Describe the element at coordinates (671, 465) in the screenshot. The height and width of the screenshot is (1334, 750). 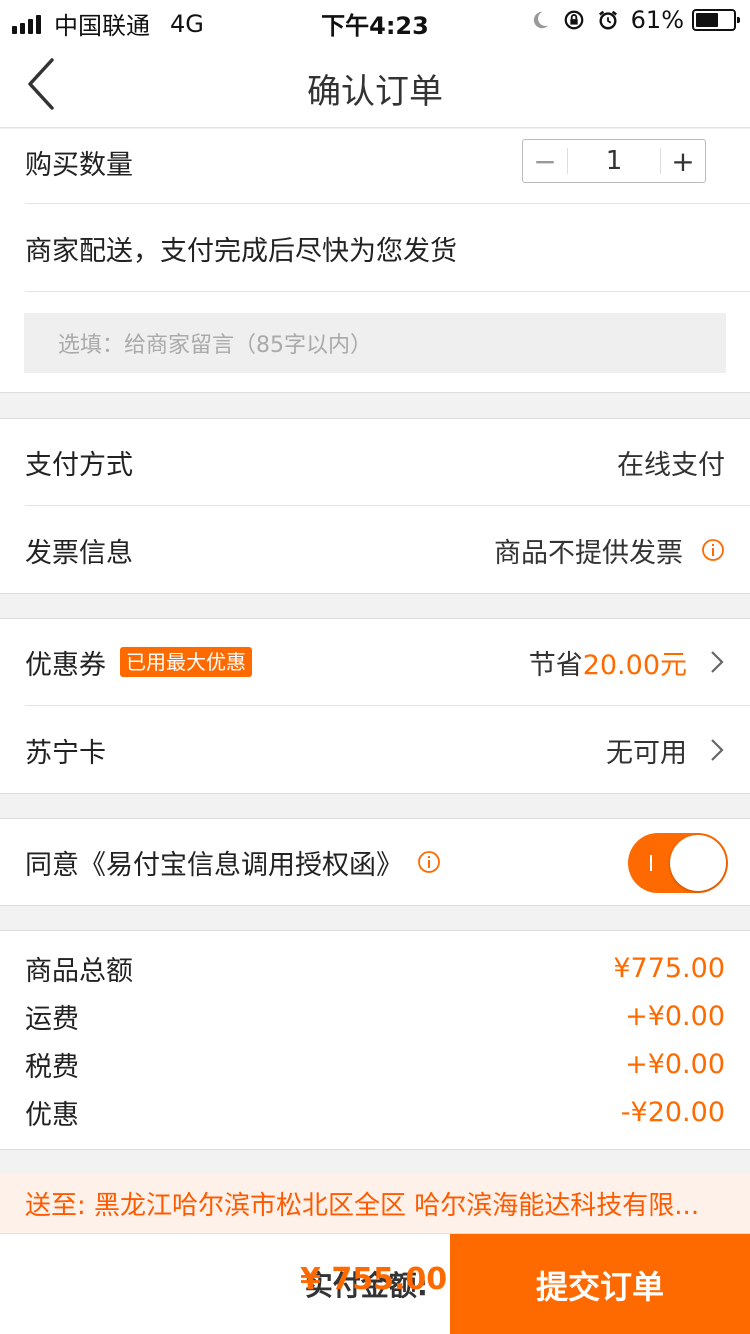
I see `payment-method-value: 在线支付` at that location.